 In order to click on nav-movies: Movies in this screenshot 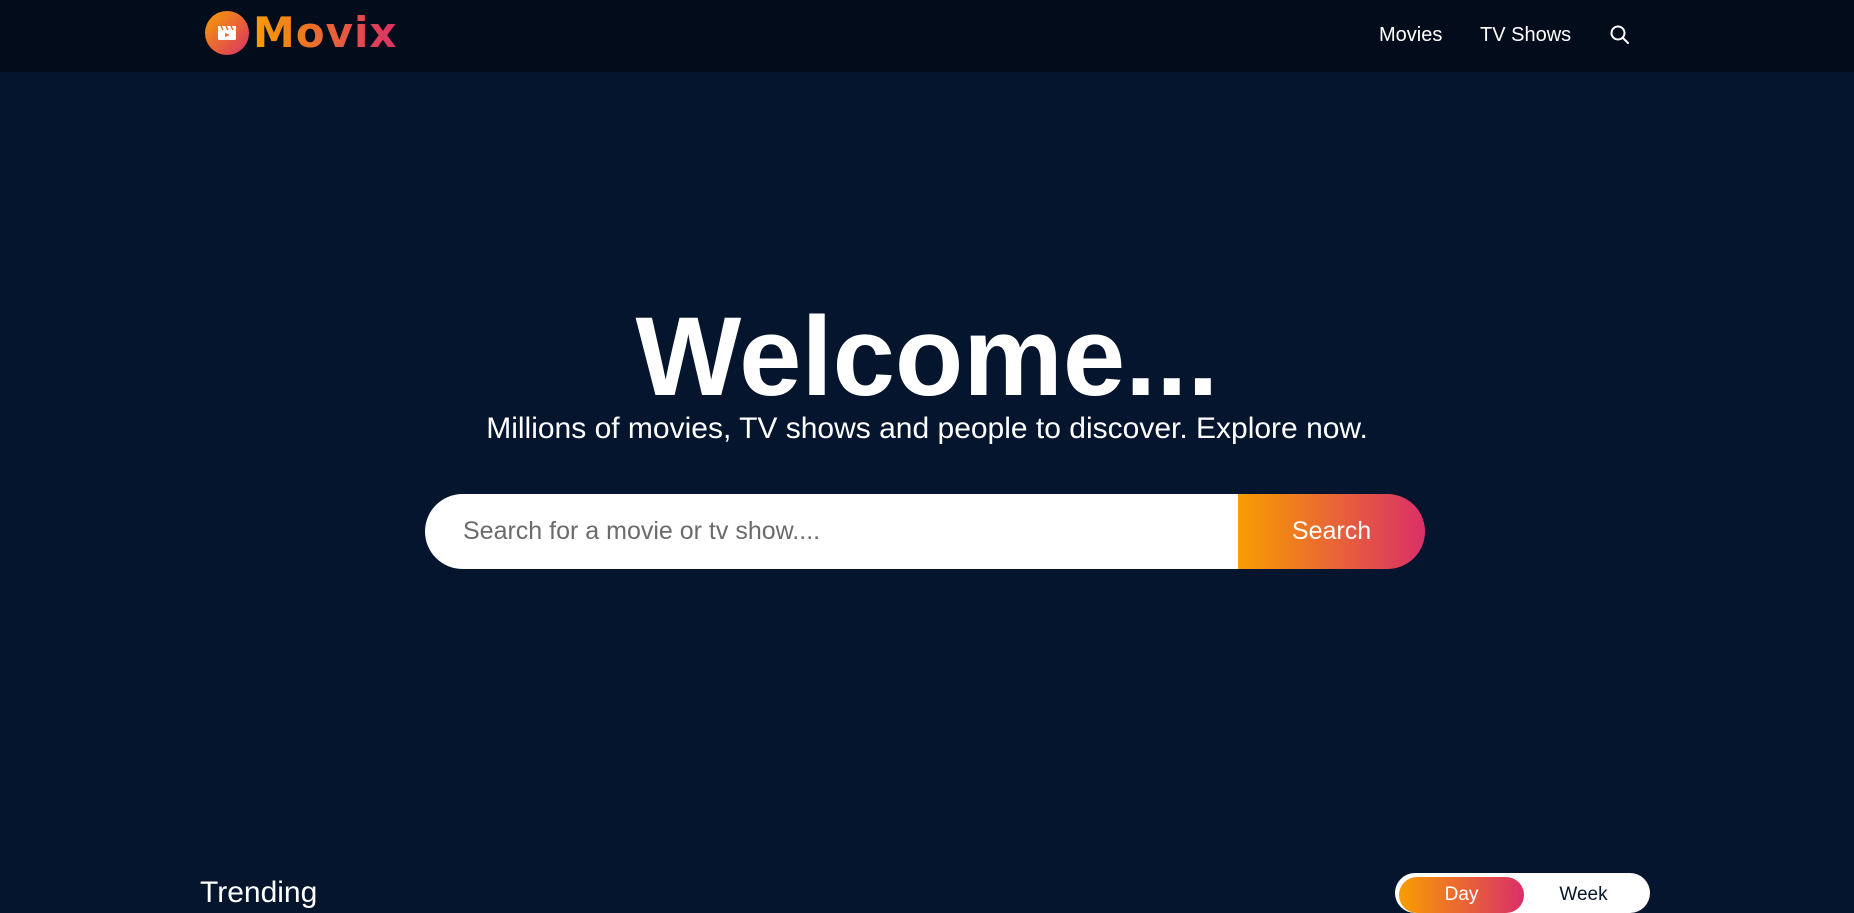, I will do `click(1410, 35)`.